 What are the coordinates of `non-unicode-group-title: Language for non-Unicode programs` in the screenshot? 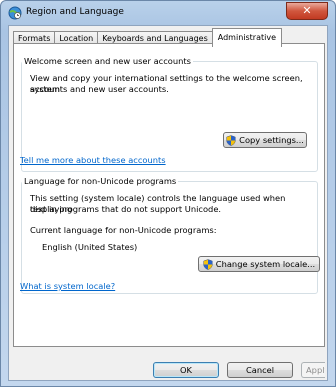 It's located at (100, 181).